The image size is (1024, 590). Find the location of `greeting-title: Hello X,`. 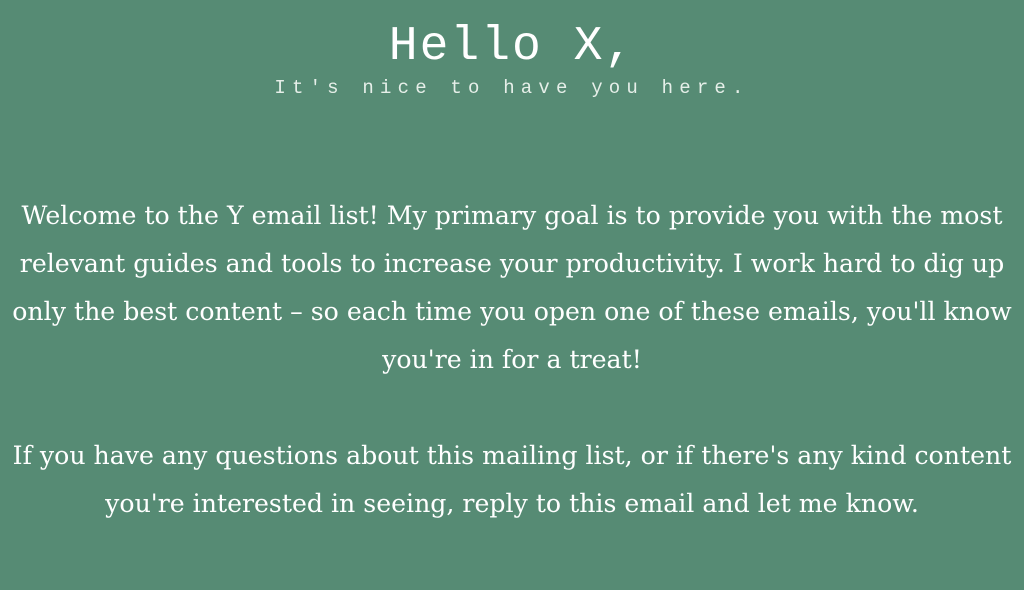

greeting-title: Hello X, is located at coordinates (512, 47).